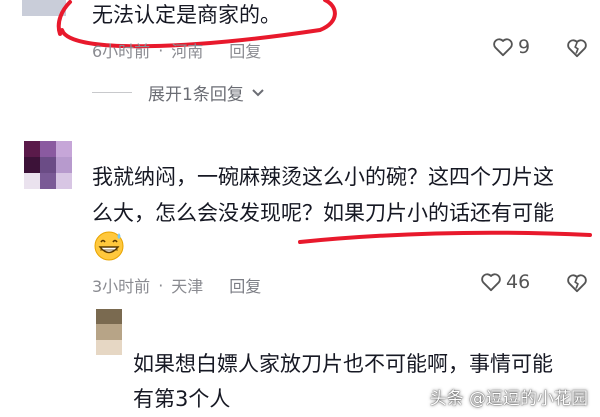 The width and height of the screenshot is (600, 417). What do you see at coordinates (505, 282) in the screenshot?
I see `like-button: 46` at bounding box center [505, 282].